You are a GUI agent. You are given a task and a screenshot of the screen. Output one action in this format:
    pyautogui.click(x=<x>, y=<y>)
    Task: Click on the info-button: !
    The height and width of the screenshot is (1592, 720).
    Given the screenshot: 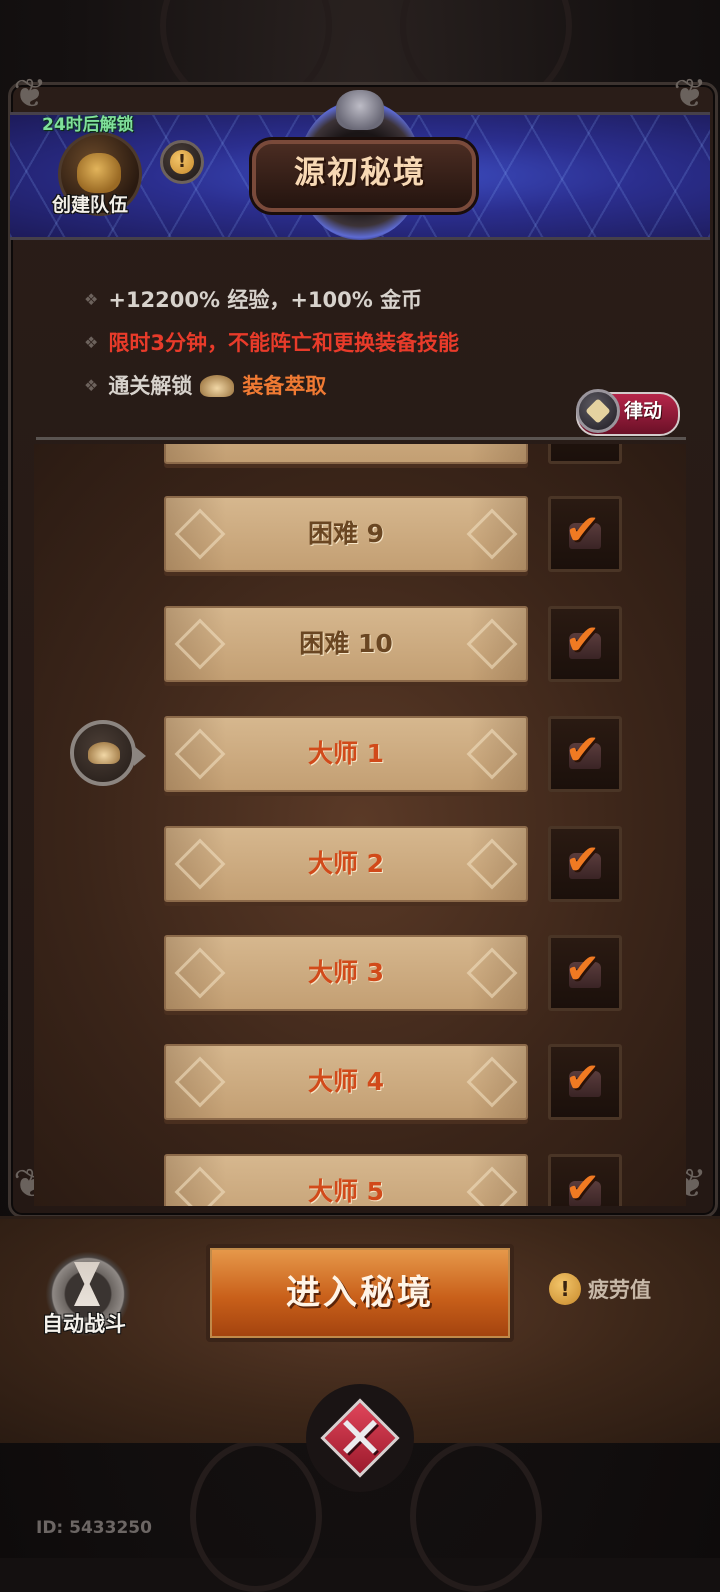 What is the action you would take?
    pyautogui.click(x=182, y=162)
    